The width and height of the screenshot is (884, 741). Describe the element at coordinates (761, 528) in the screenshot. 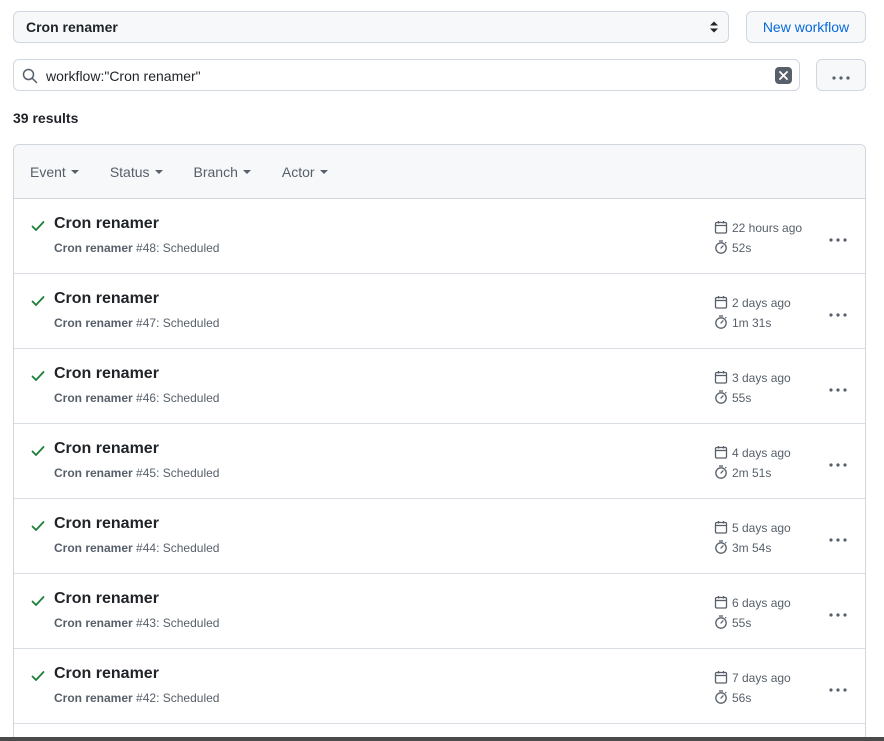

I see `run-when: 5 days ago` at that location.